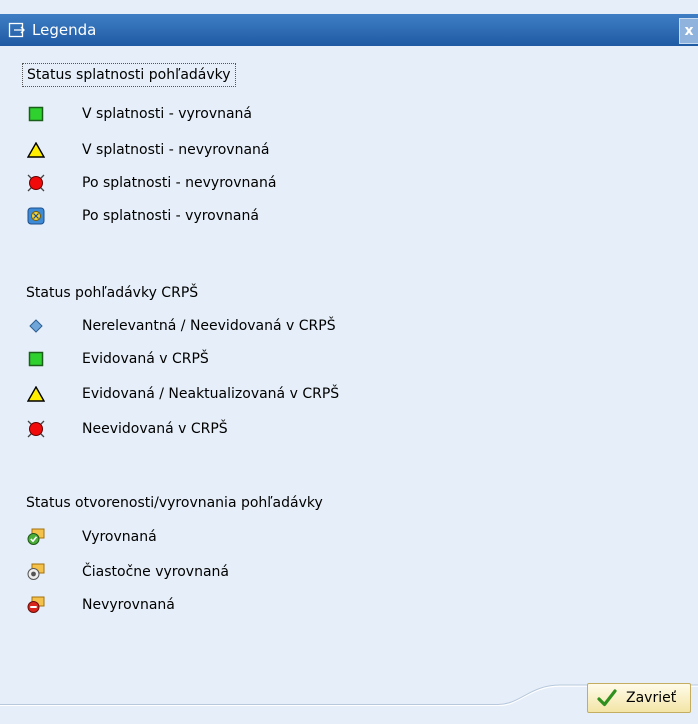 This screenshot has width=698, height=724. Describe the element at coordinates (64, 30) in the screenshot. I see `window-title: Legenda` at that location.